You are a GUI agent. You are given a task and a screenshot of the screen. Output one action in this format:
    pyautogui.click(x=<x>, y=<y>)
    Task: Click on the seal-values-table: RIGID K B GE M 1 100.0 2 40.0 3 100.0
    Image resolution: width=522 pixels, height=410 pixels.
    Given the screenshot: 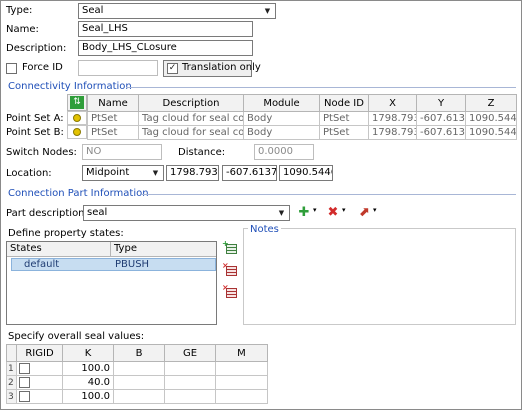 What is the action you would take?
    pyautogui.click(x=137, y=374)
    